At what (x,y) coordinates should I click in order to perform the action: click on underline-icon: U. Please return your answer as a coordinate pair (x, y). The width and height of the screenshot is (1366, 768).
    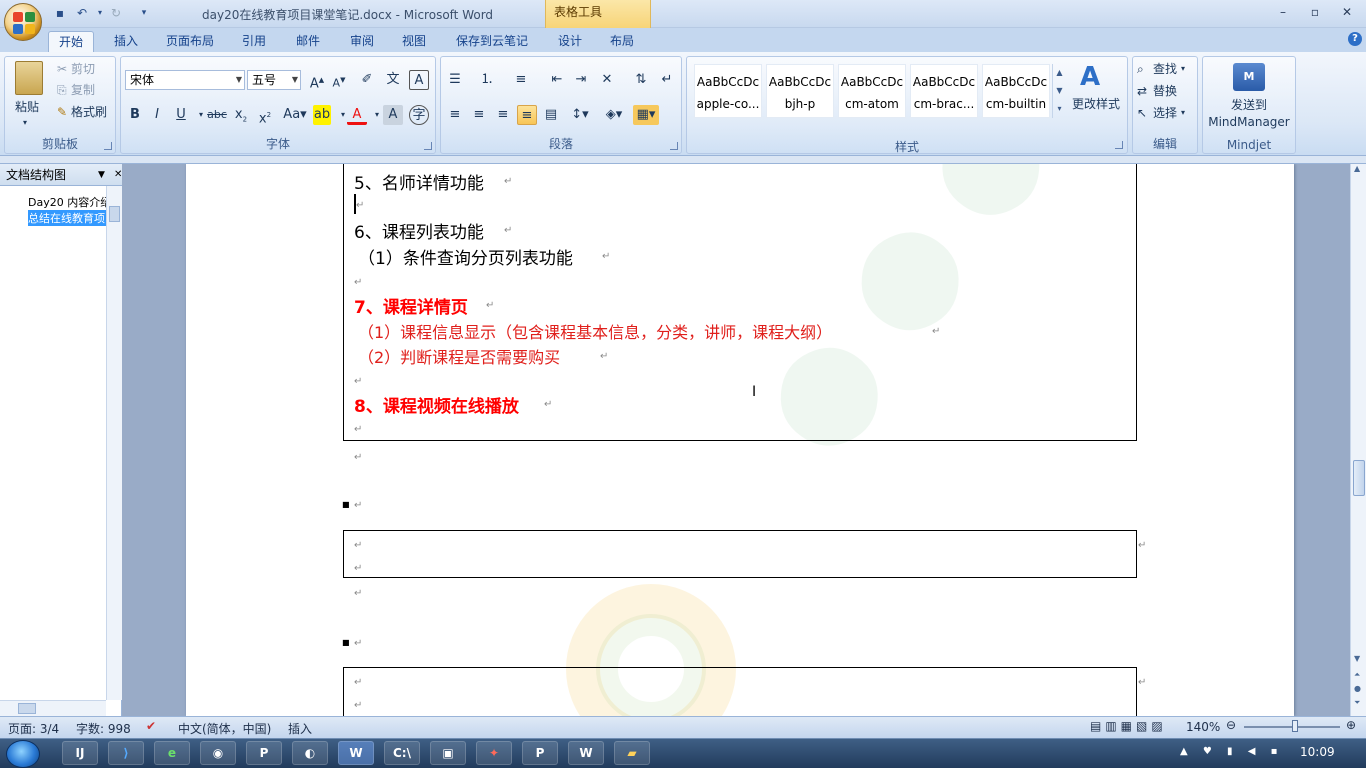
    Looking at the image, I should click on (181, 115).